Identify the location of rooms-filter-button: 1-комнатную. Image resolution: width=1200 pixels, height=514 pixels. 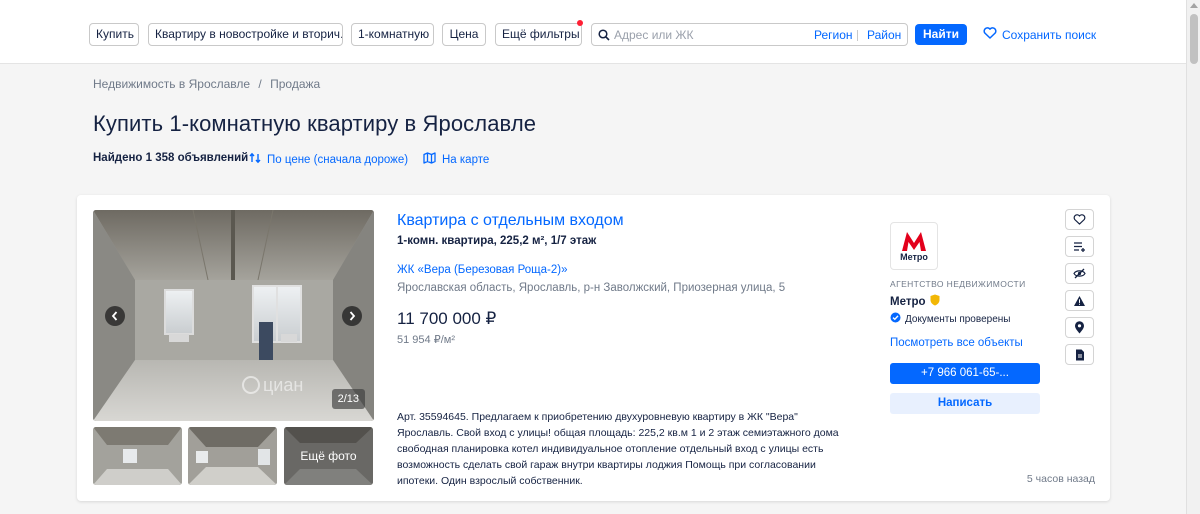
(392, 34).